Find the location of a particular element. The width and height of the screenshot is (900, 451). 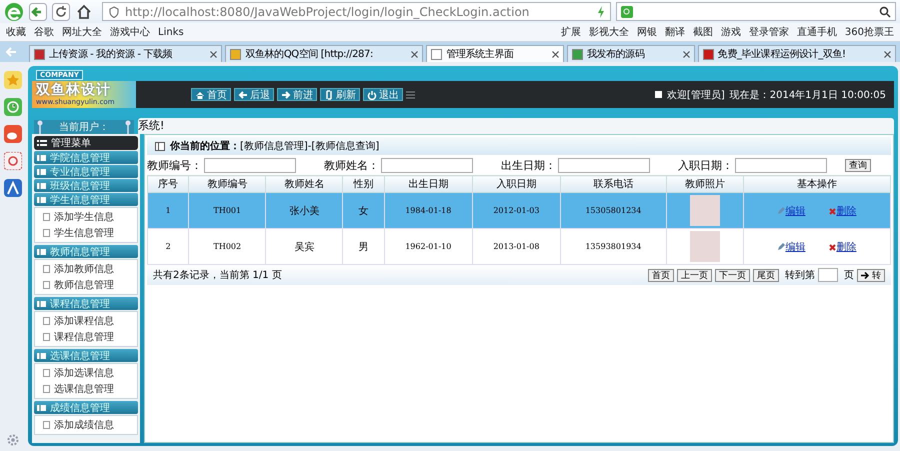

column-header: 入职日期 is located at coordinates (516, 184).